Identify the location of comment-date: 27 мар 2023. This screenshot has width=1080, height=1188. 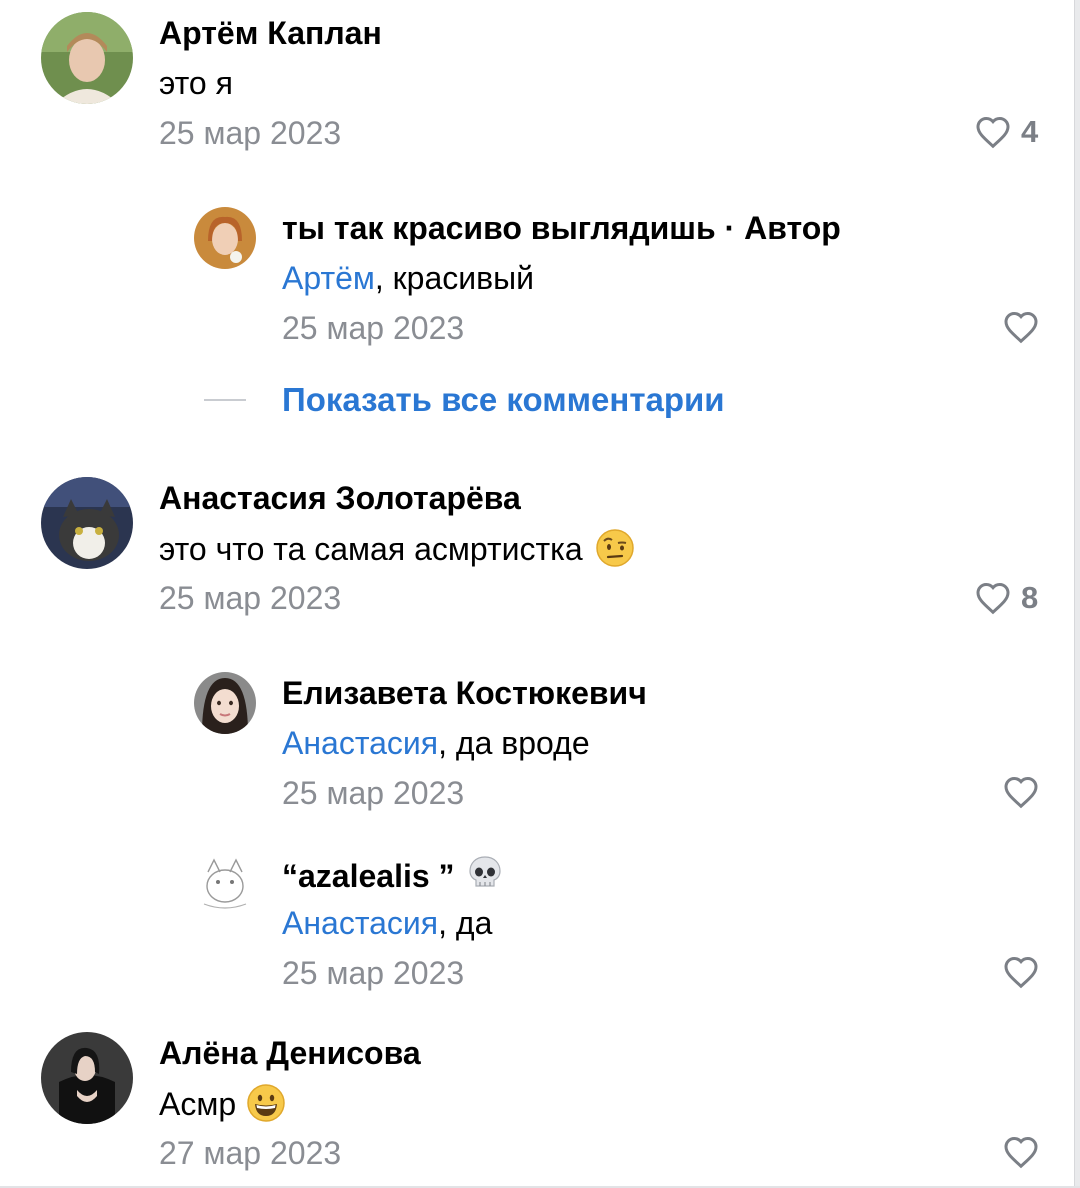
(250, 1153).